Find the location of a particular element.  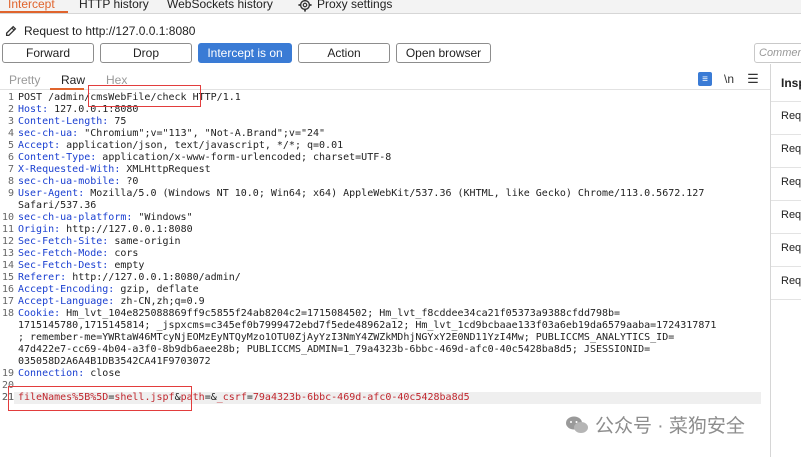

line-number: 14 is located at coordinates (7, 265).